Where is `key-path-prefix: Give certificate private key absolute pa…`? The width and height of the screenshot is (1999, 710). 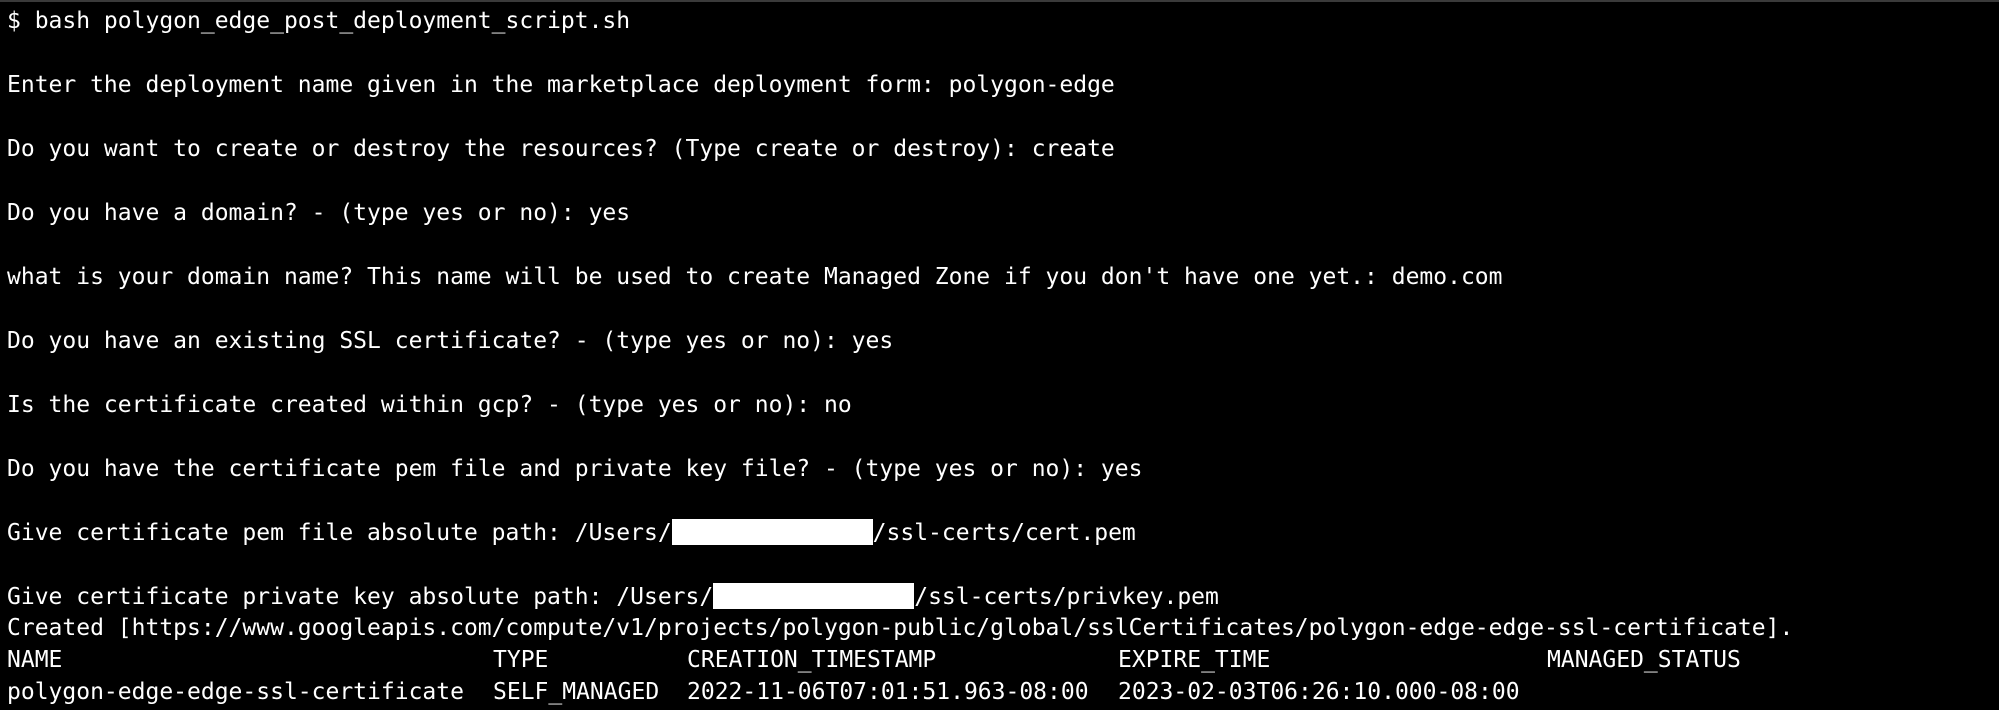
key-path-prefix: Give certificate private key absolute pa… is located at coordinates (360, 597).